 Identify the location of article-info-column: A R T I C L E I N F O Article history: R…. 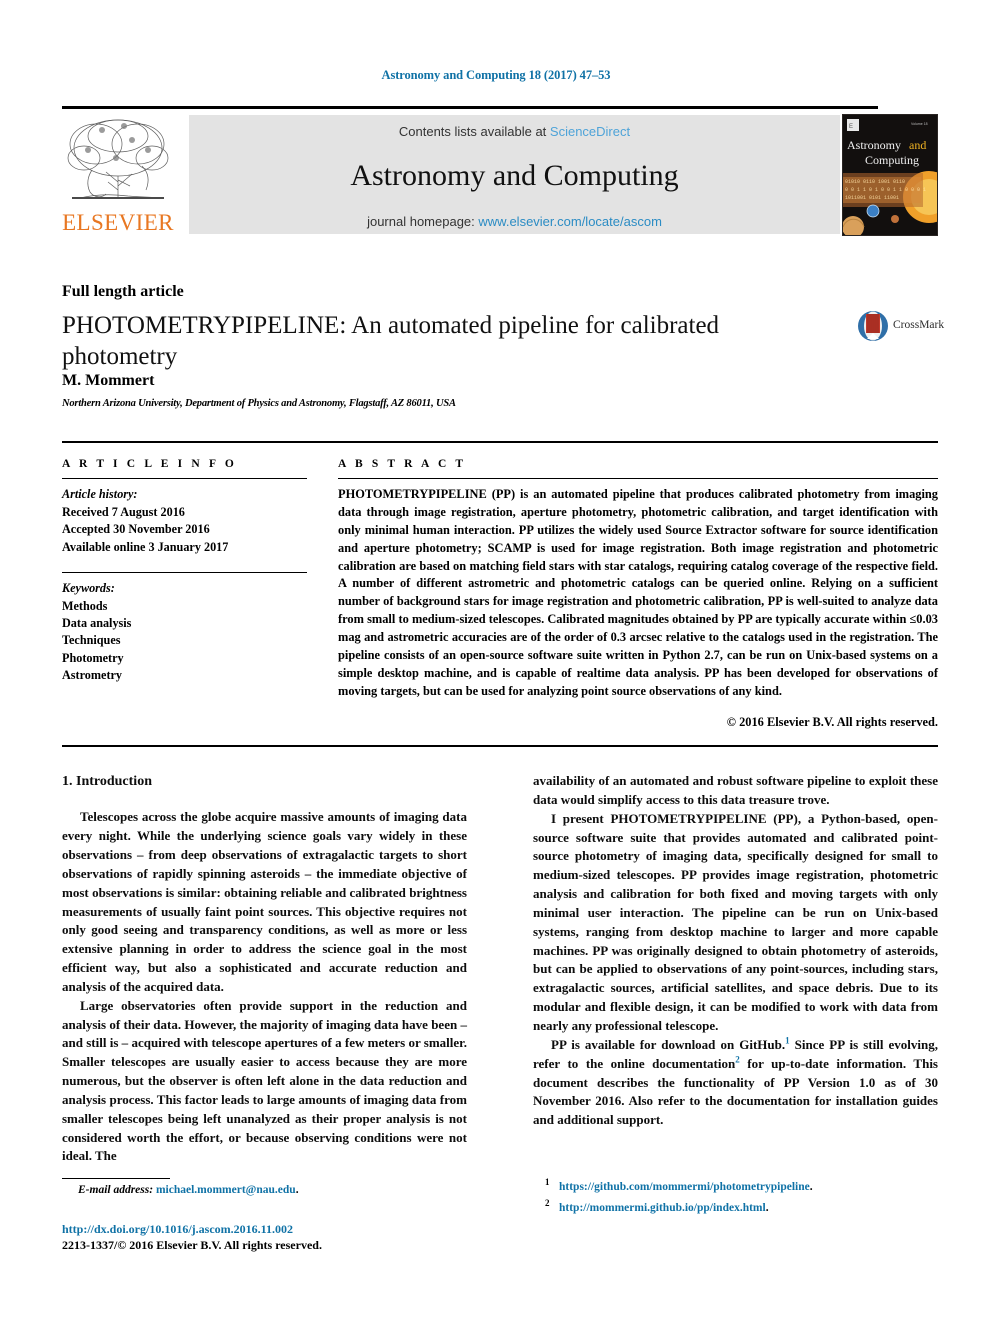
(184, 571).